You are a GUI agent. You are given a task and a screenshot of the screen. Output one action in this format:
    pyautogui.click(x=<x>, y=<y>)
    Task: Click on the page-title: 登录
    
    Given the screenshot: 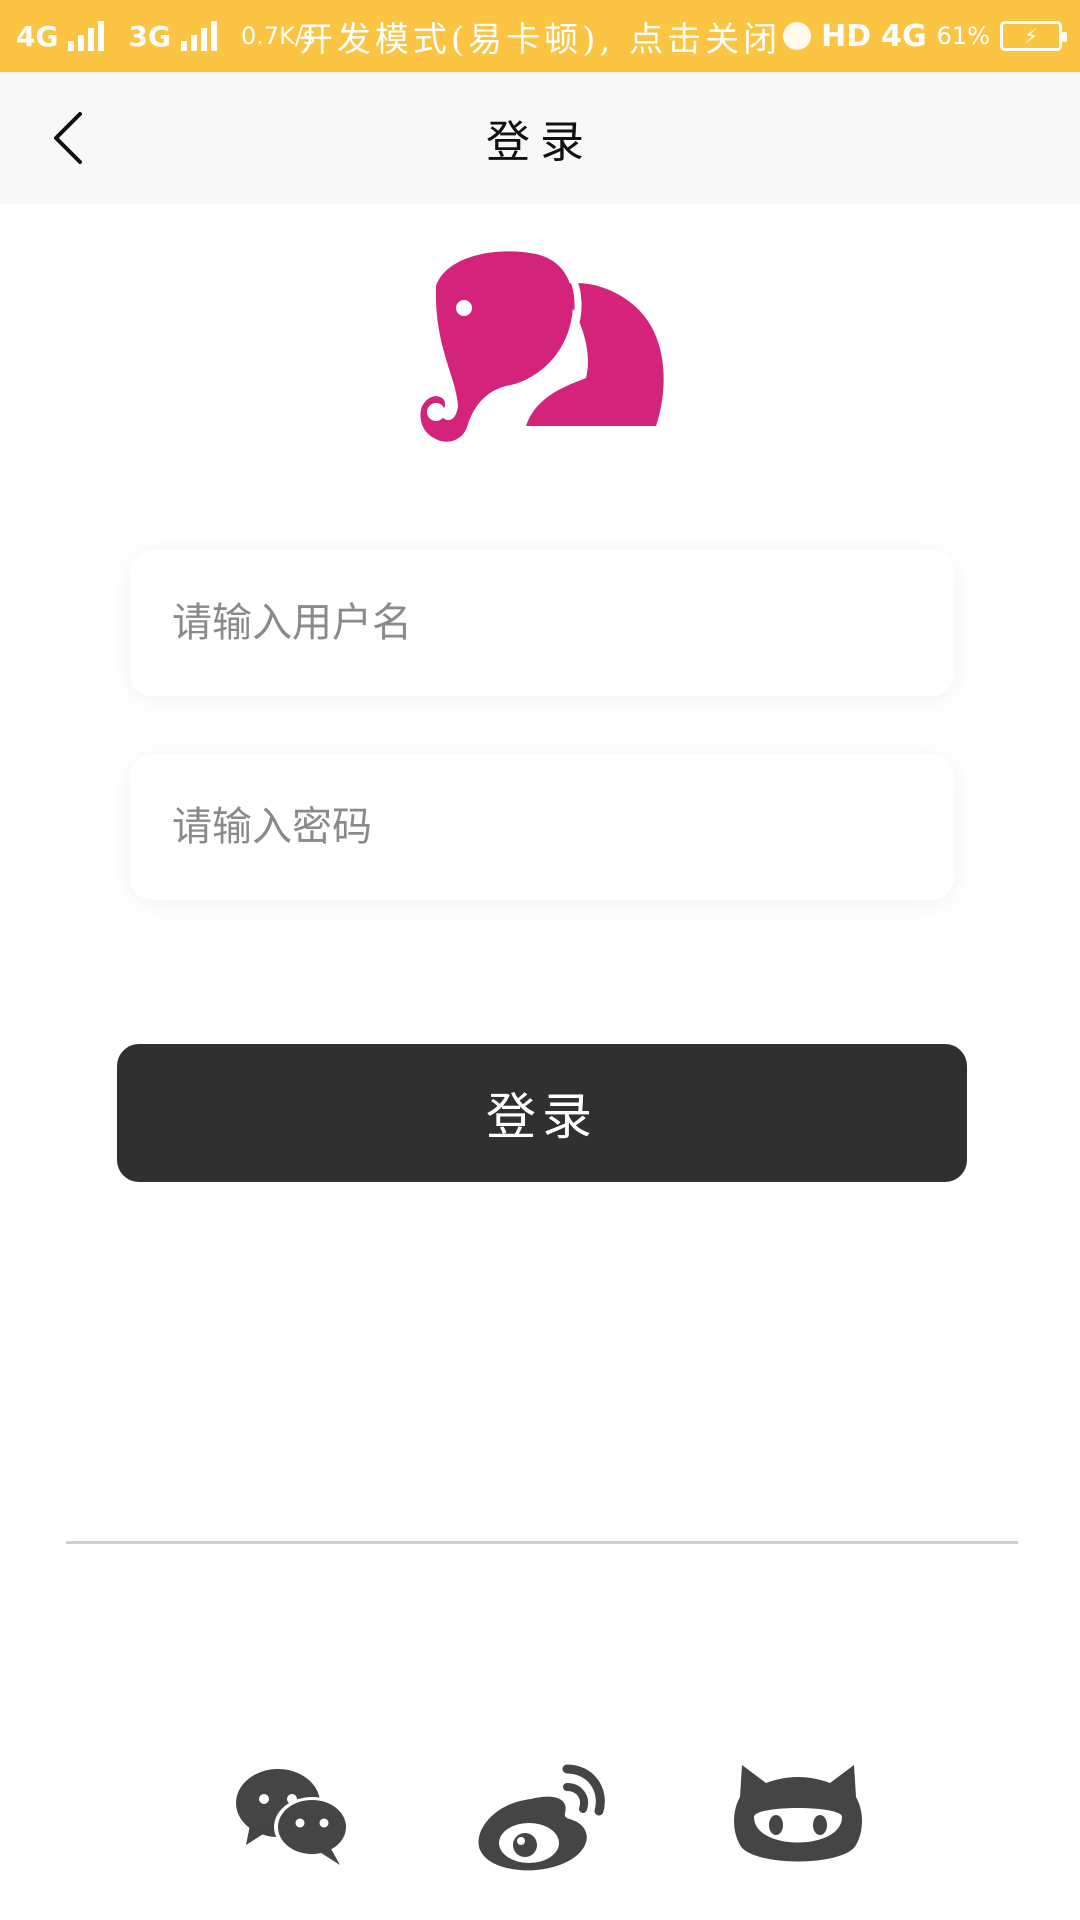 What is the action you would take?
    pyautogui.click(x=540, y=142)
    